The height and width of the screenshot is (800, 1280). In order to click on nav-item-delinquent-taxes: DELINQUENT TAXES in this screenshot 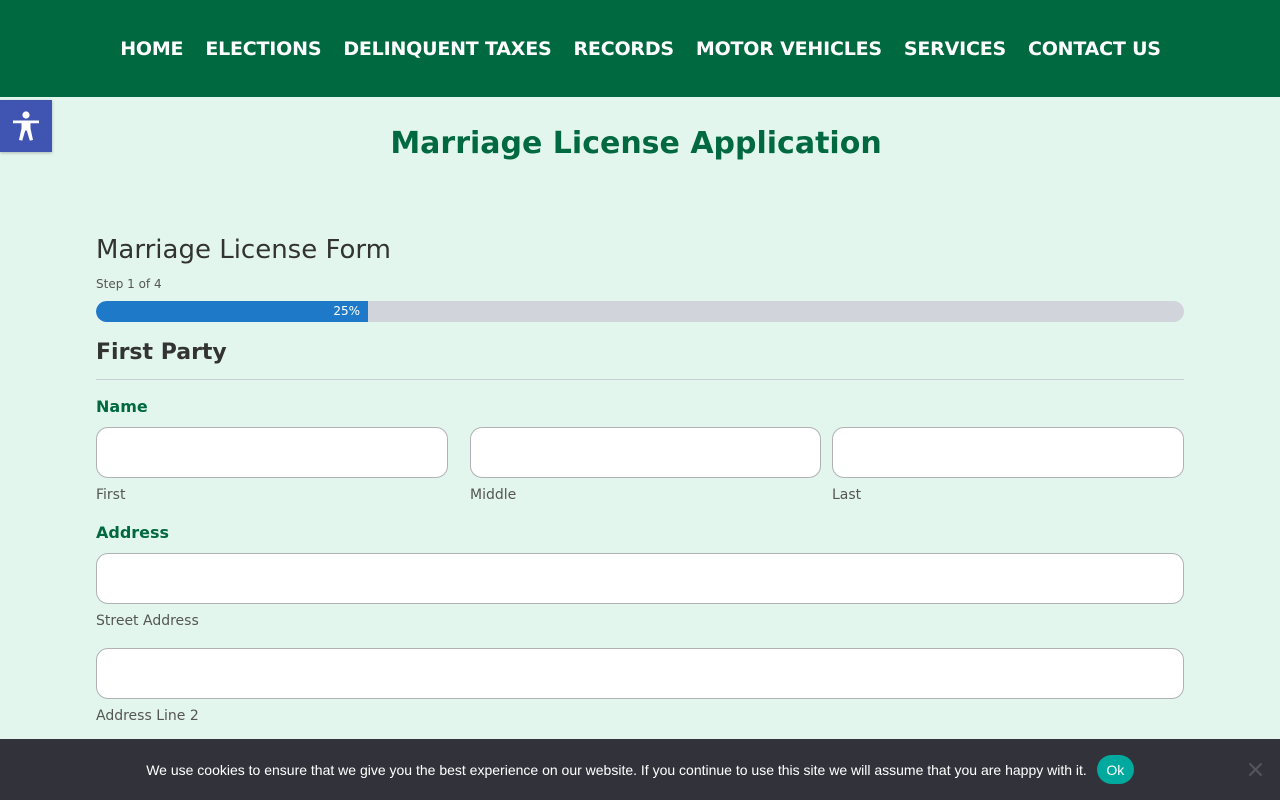, I will do `click(447, 49)`.